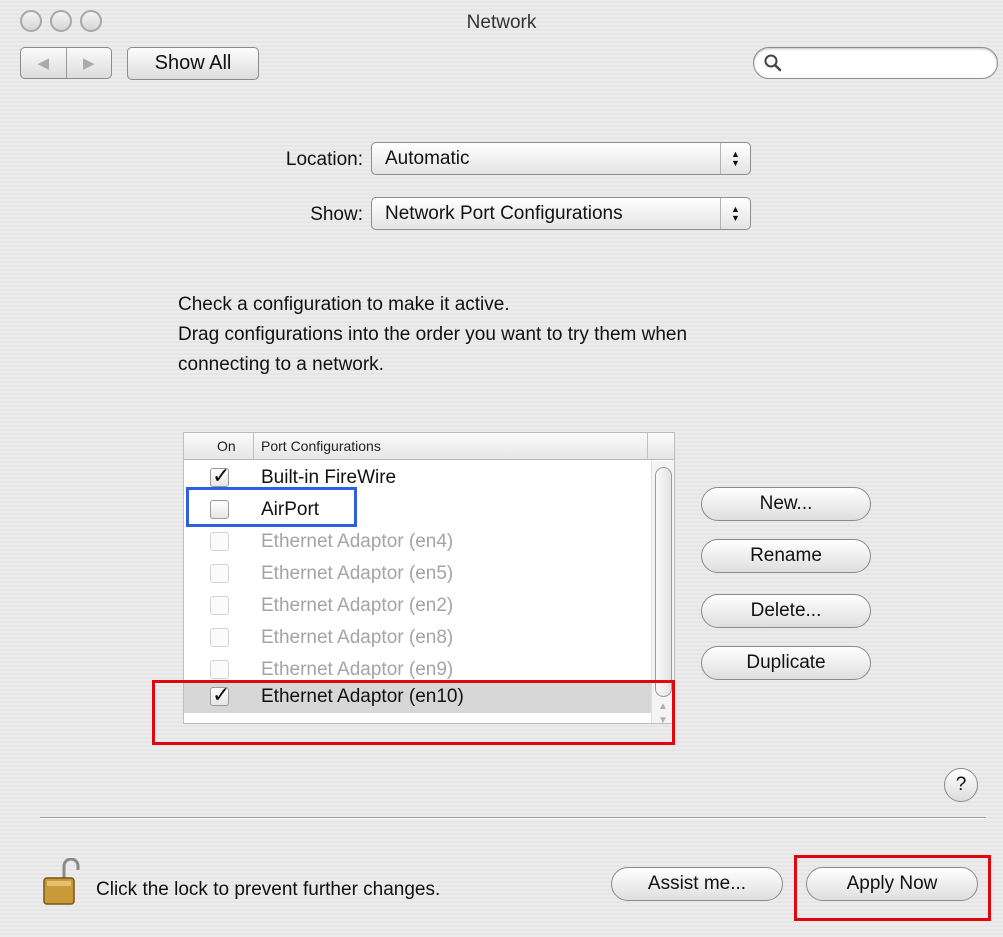 This screenshot has height=937, width=1003. What do you see at coordinates (344, 304) in the screenshot?
I see `instruction-line: Check a configuration to make it active.` at bounding box center [344, 304].